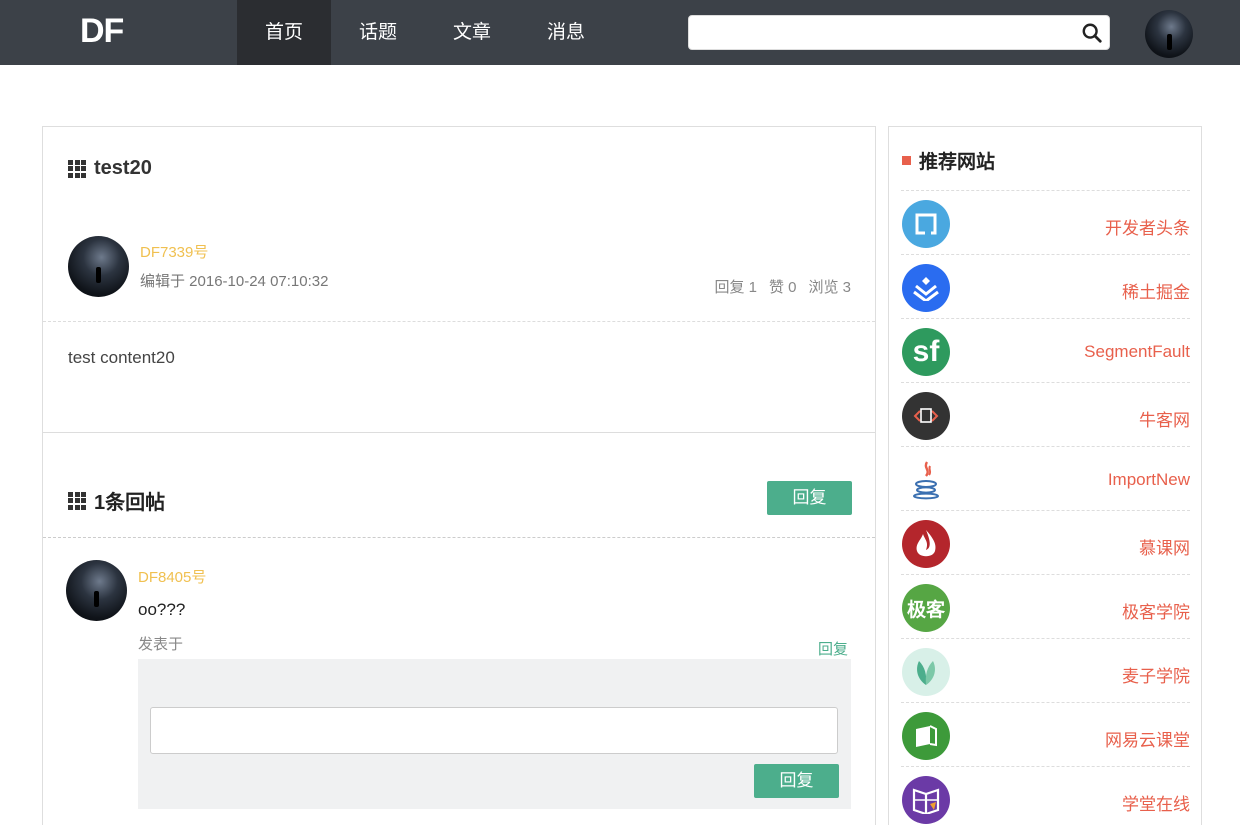 The height and width of the screenshot is (825, 1240). Describe the element at coordinates (566, 32) in the screenshot. I see `nav-item-messages: 消息` at that location.